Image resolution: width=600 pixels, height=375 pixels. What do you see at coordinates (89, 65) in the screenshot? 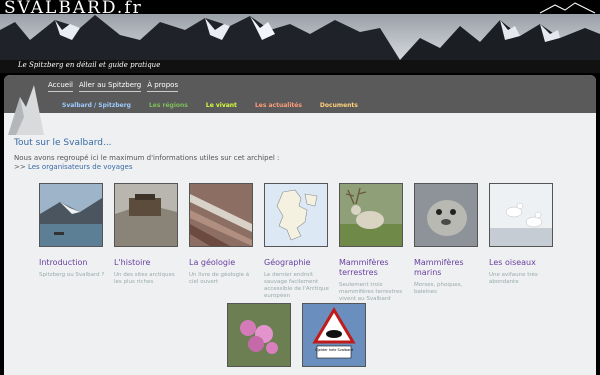
I see `tagline-text: Le Spitzberg en détail et guide pratique` at bounding box center [89, 65].